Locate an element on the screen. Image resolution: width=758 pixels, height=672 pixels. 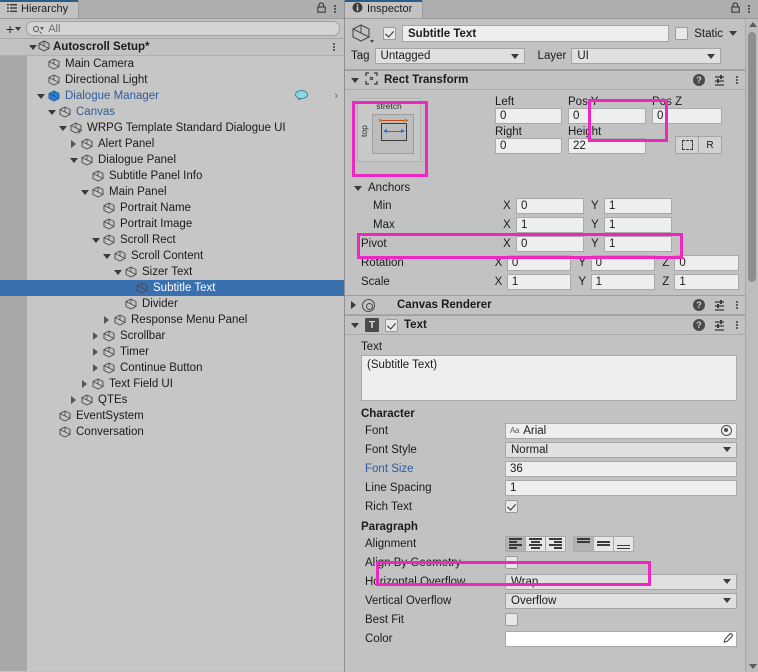
chevron-right-icon: › is located at coordinates (336, 96).